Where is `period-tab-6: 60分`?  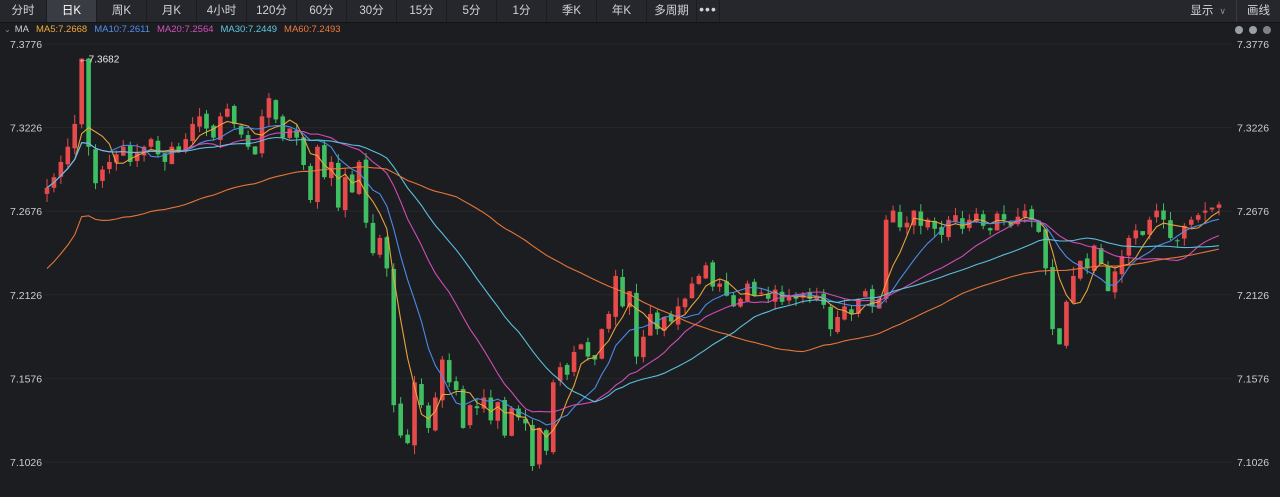
period-tab-6: 60分 is located at coordinates (322, 11).